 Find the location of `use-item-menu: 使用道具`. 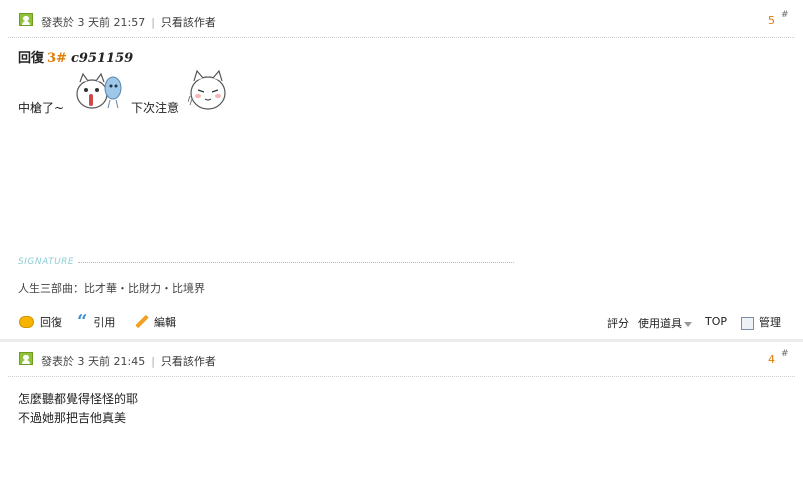

use-item-menu: 使用道具 is located at coordinates (665, 323).